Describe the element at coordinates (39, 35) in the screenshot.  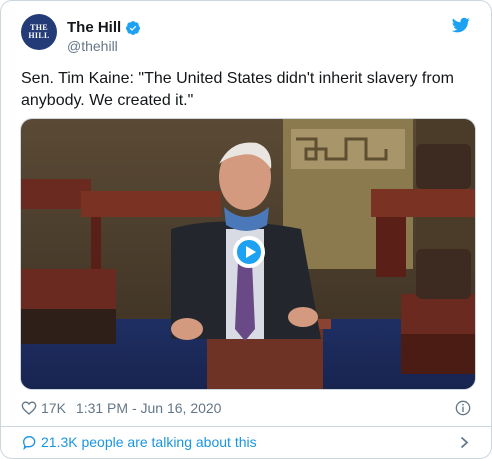
I see `avatar-text-line2: HILL` at that location.